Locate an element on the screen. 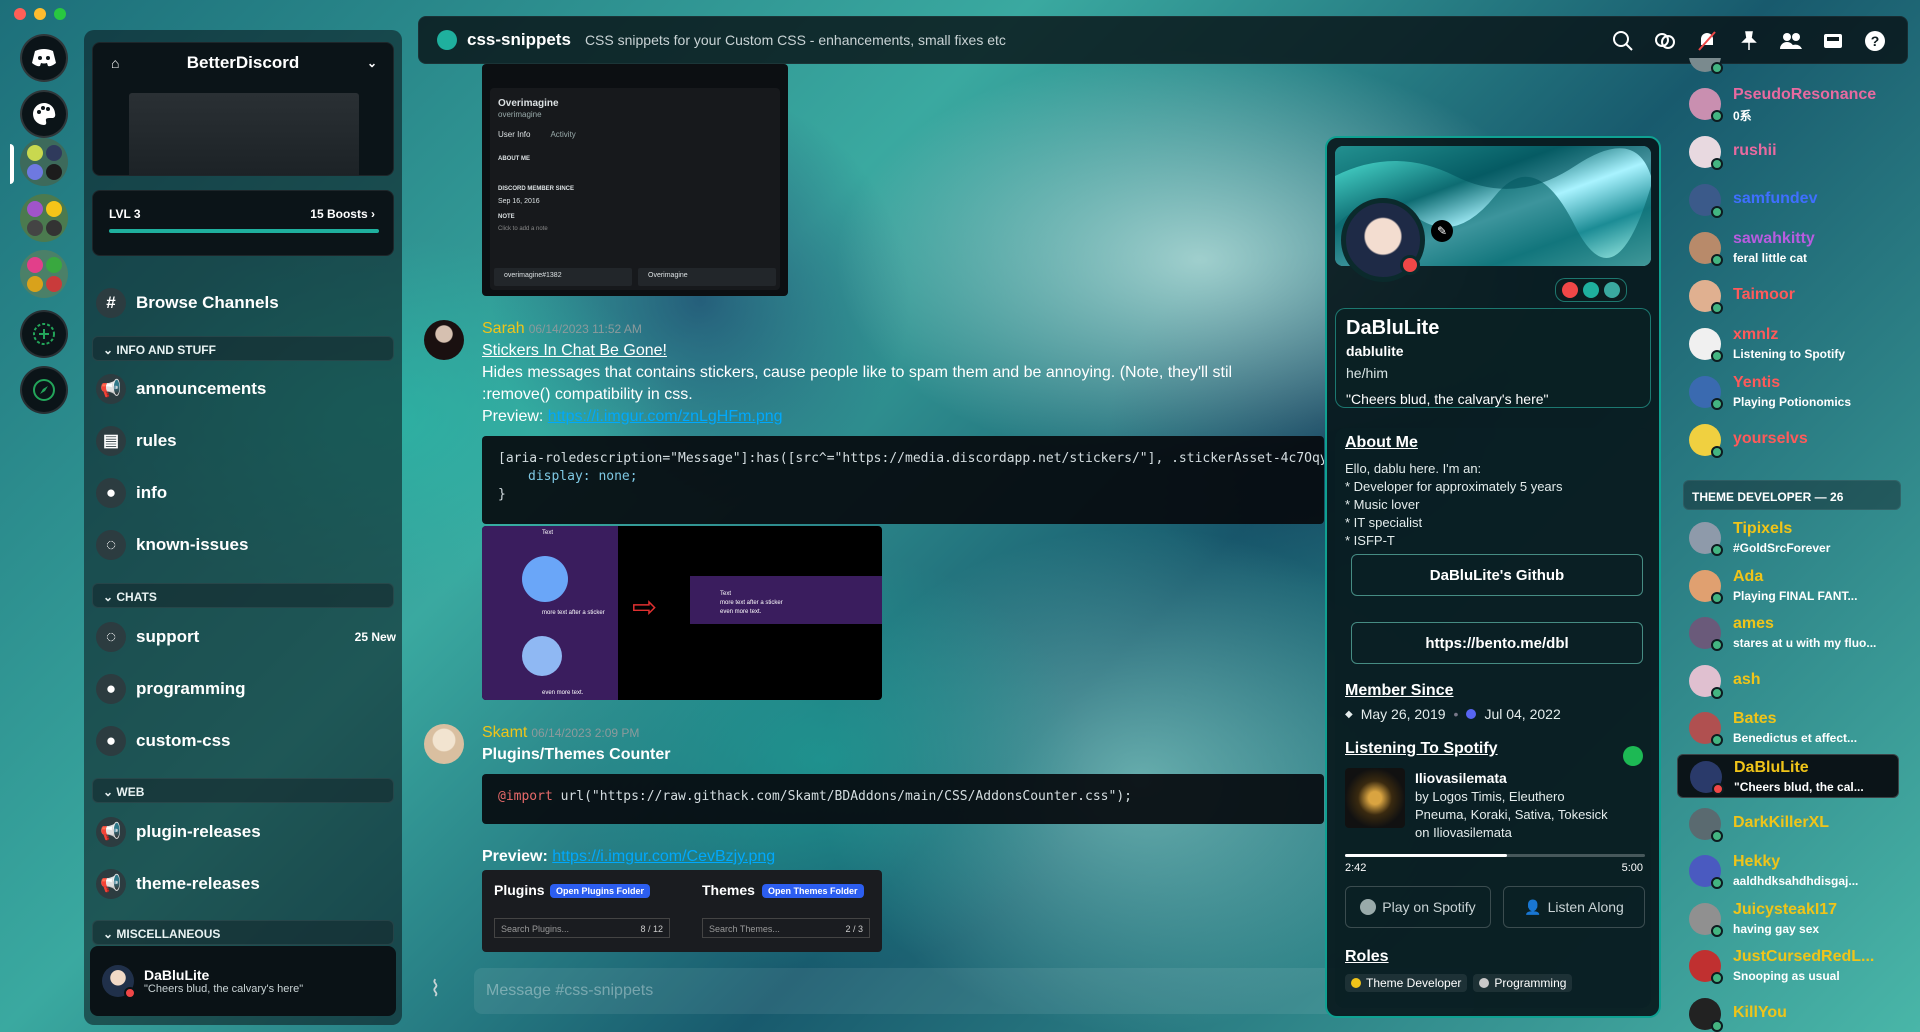 This screenshot has height=1032, width=1920. preview-handle: overimagine is located at coordinates (520, 114).